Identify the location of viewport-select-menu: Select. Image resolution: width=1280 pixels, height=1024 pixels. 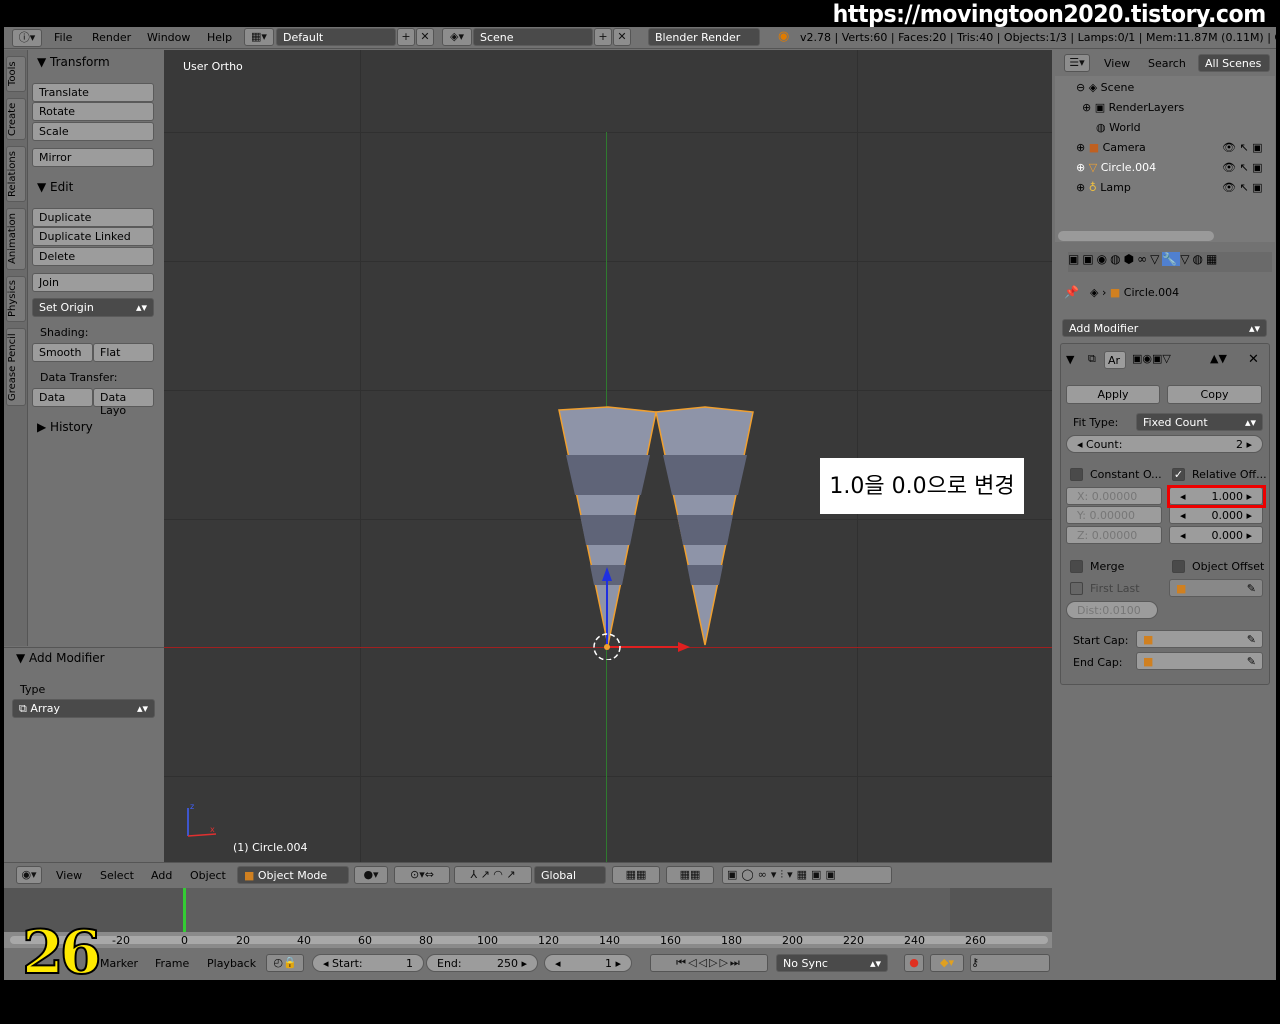
(117, 875).